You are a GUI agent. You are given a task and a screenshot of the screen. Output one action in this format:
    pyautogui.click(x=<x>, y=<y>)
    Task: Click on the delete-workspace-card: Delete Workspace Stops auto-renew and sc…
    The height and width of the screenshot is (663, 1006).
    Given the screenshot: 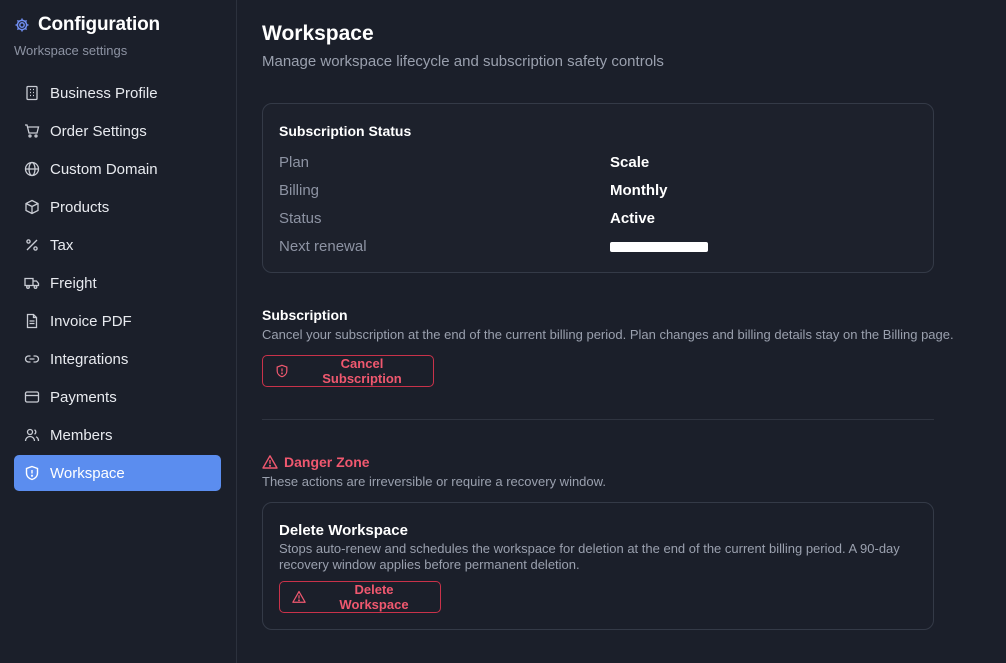 What is the action you would take?
    pyautogui.click(x=598, y=566)
    